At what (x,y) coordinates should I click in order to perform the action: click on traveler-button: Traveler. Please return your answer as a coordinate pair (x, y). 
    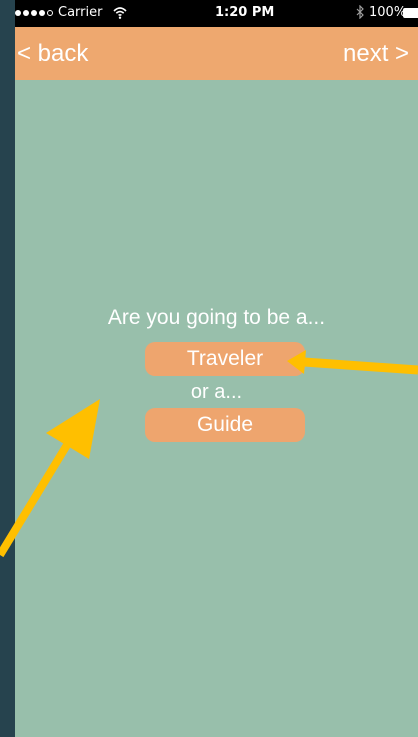
    Looking at the image, I should click on (225, 359).